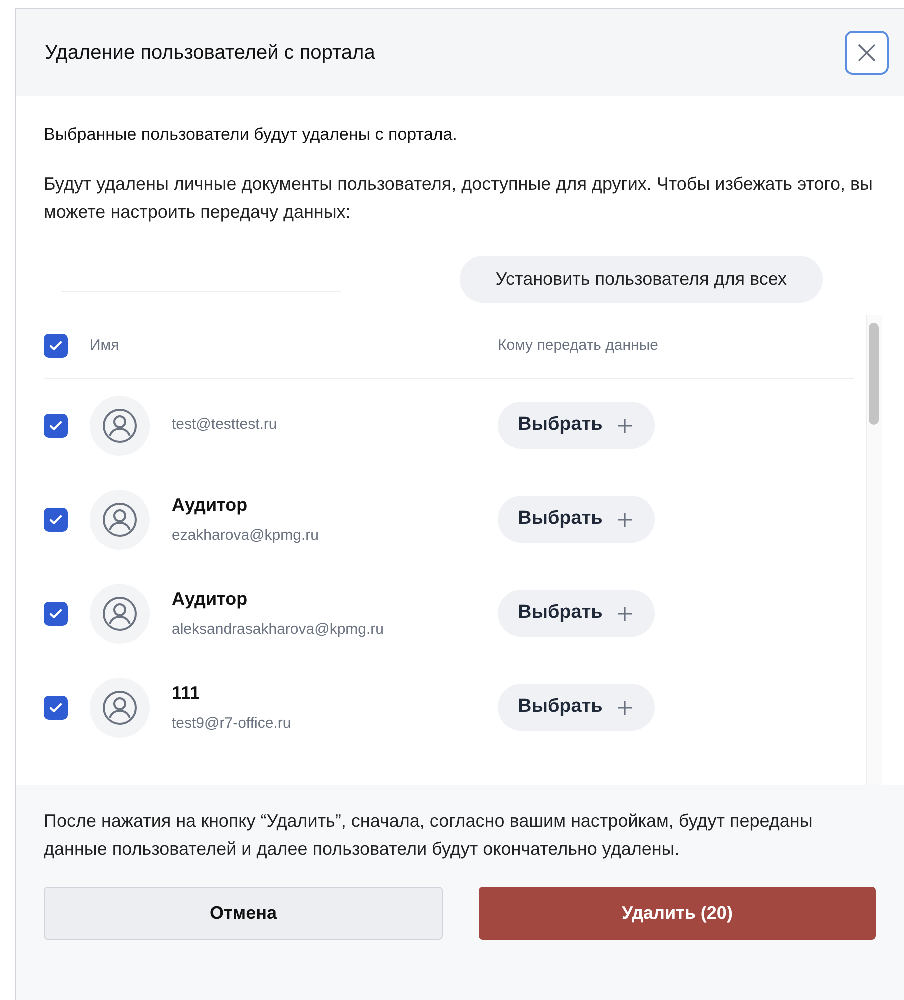 The image size is (904, 1000). Describe the element at coordinates (105, 346) in the screenshot. I see `column-header: Имя` at that location.